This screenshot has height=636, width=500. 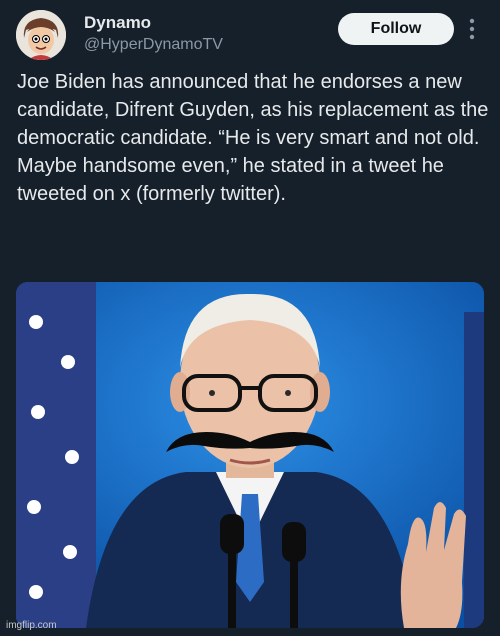 I want to click on watermark-text: imgflip.com, so click(x=31, y=625).